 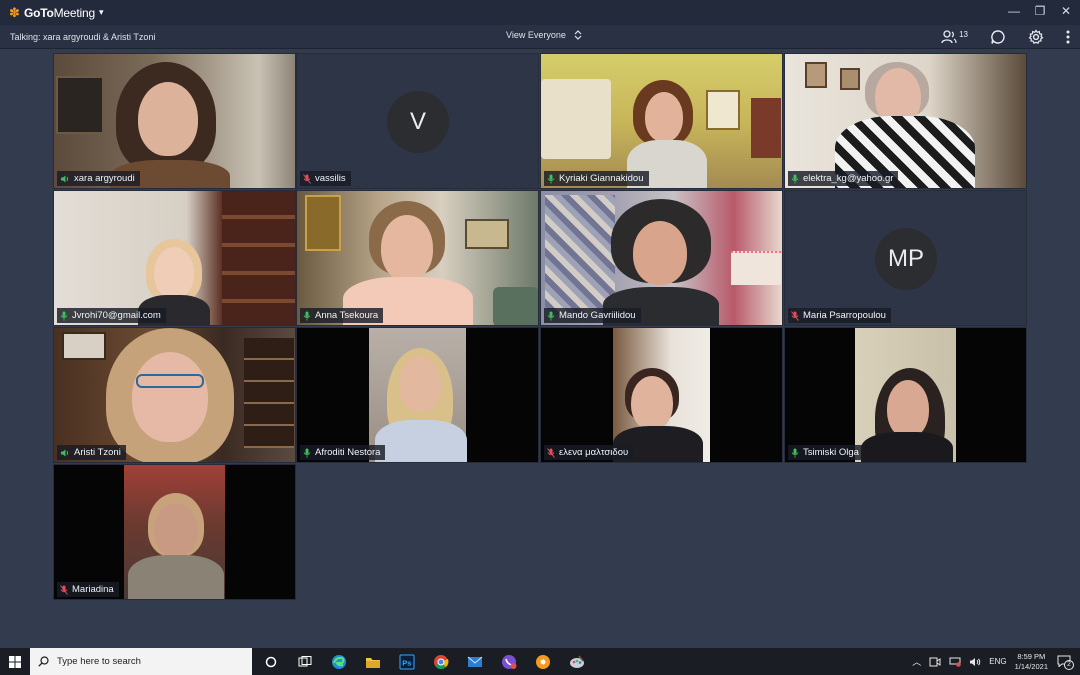 I want to click on video-tile: Aristi Tzoni, so click(x=174, y=395).